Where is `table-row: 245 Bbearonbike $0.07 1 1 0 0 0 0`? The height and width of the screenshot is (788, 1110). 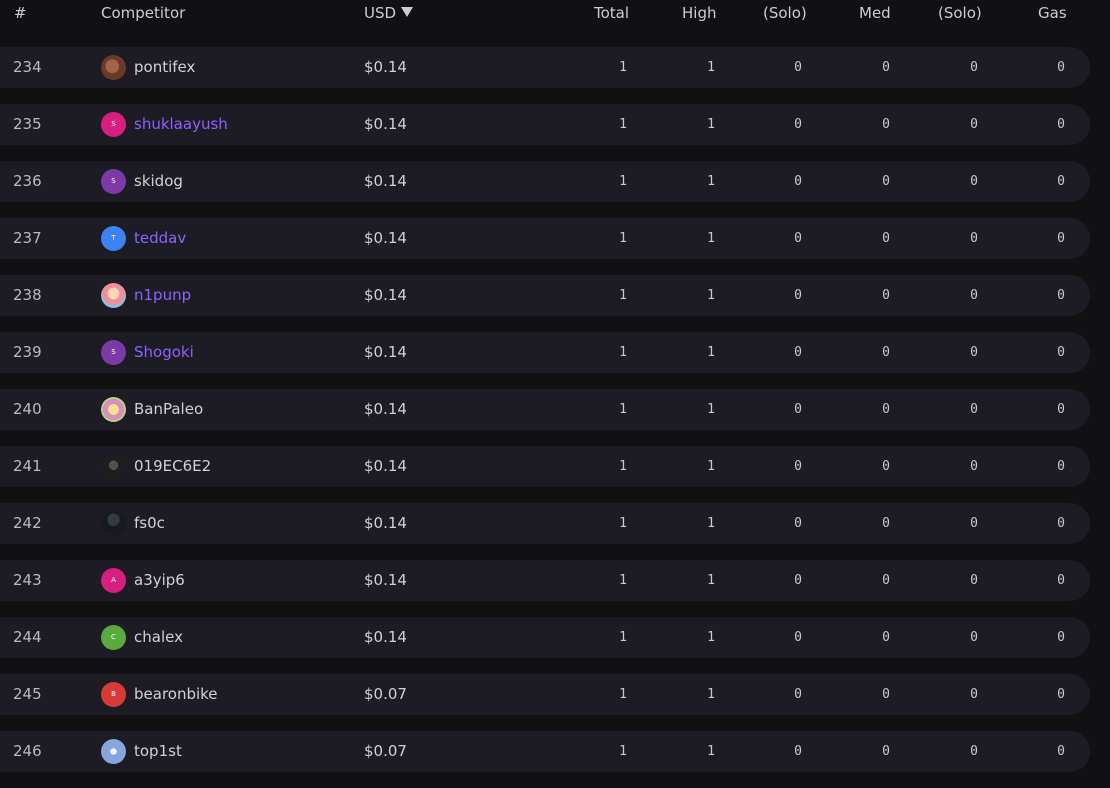 table-row: 245 Bbearonbike $0.07 1 1 0 0 0 0 is located at coordinates (545, 694).